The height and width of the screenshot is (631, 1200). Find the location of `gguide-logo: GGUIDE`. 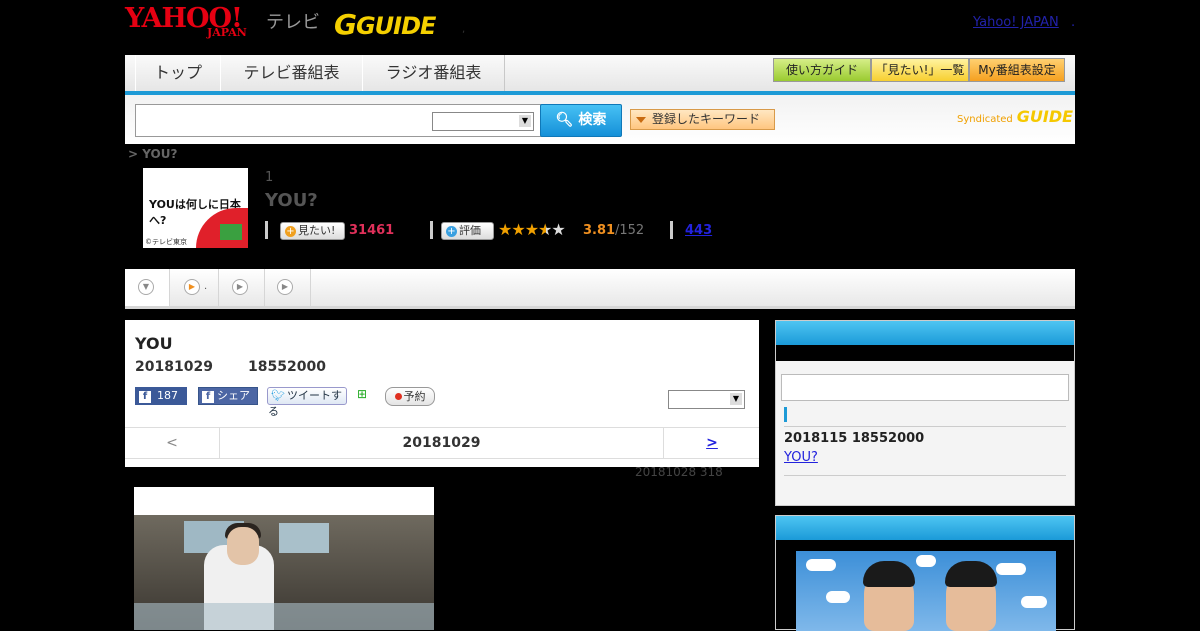

gguide-logo: GGUIDE is located at coordinates (385, 24).